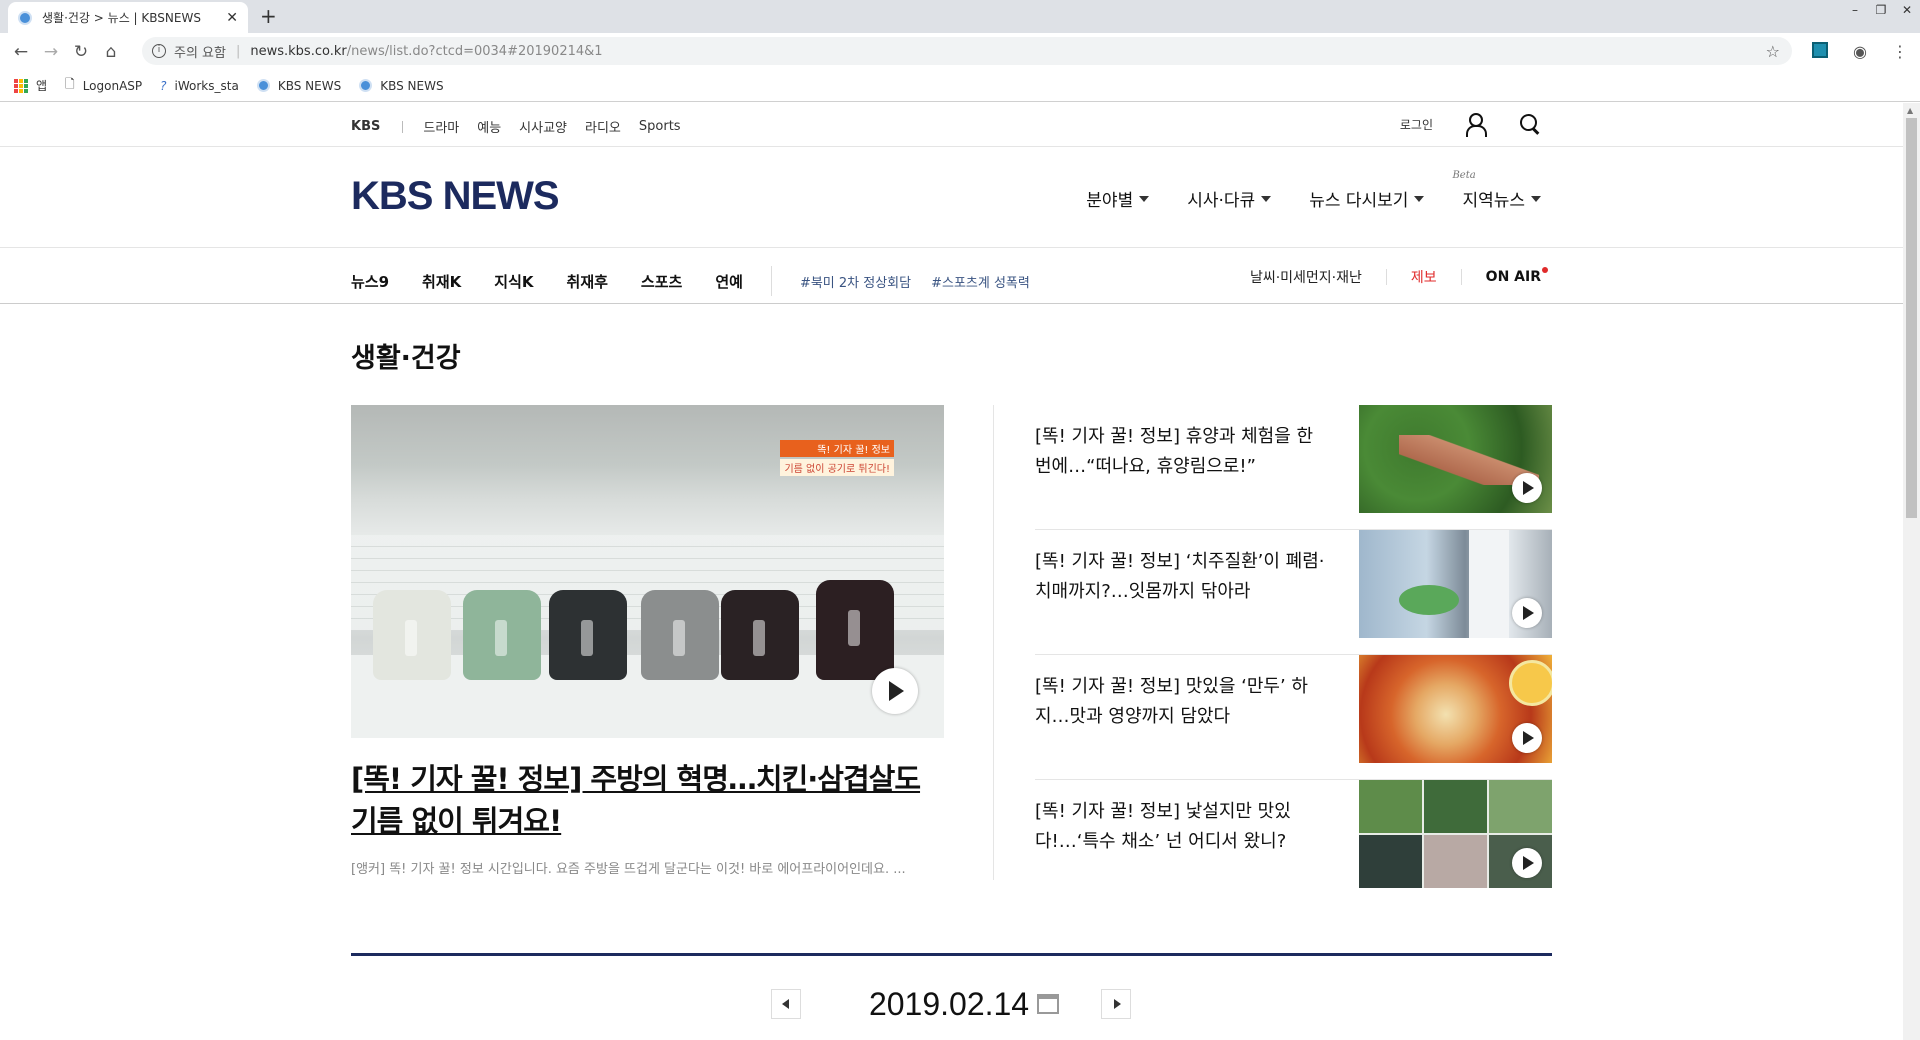 This screenshot has height=1040, width=1920. Describe the element at coordinates (1424, 277) in the screenshot. I see `report-link: 제보` at that location.